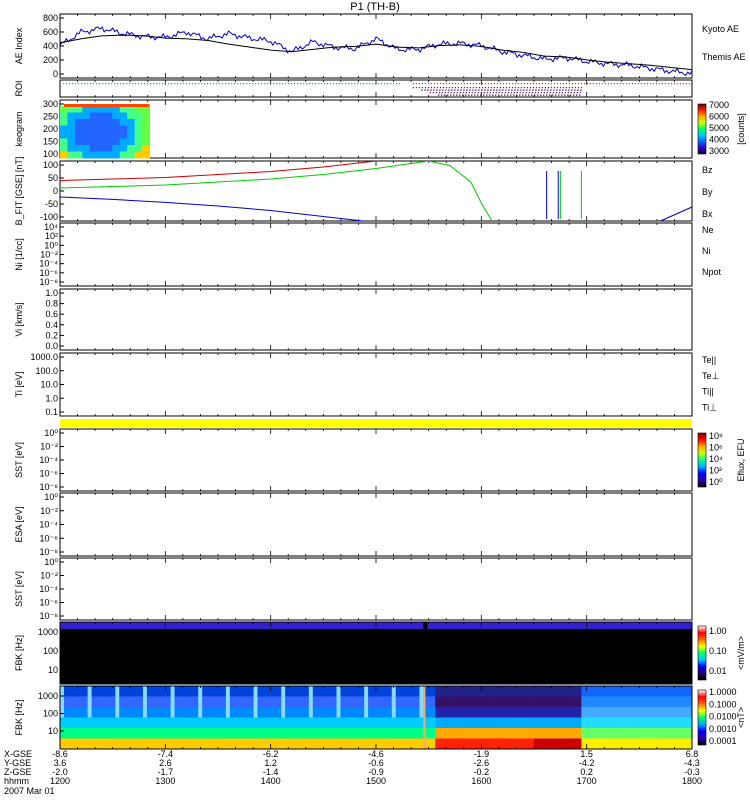 This screenshot has width=750, height=800. Describe the element at coordinates (49, 385) in the screenshot. I see `ti-ytick-label: 10.0` at that location.